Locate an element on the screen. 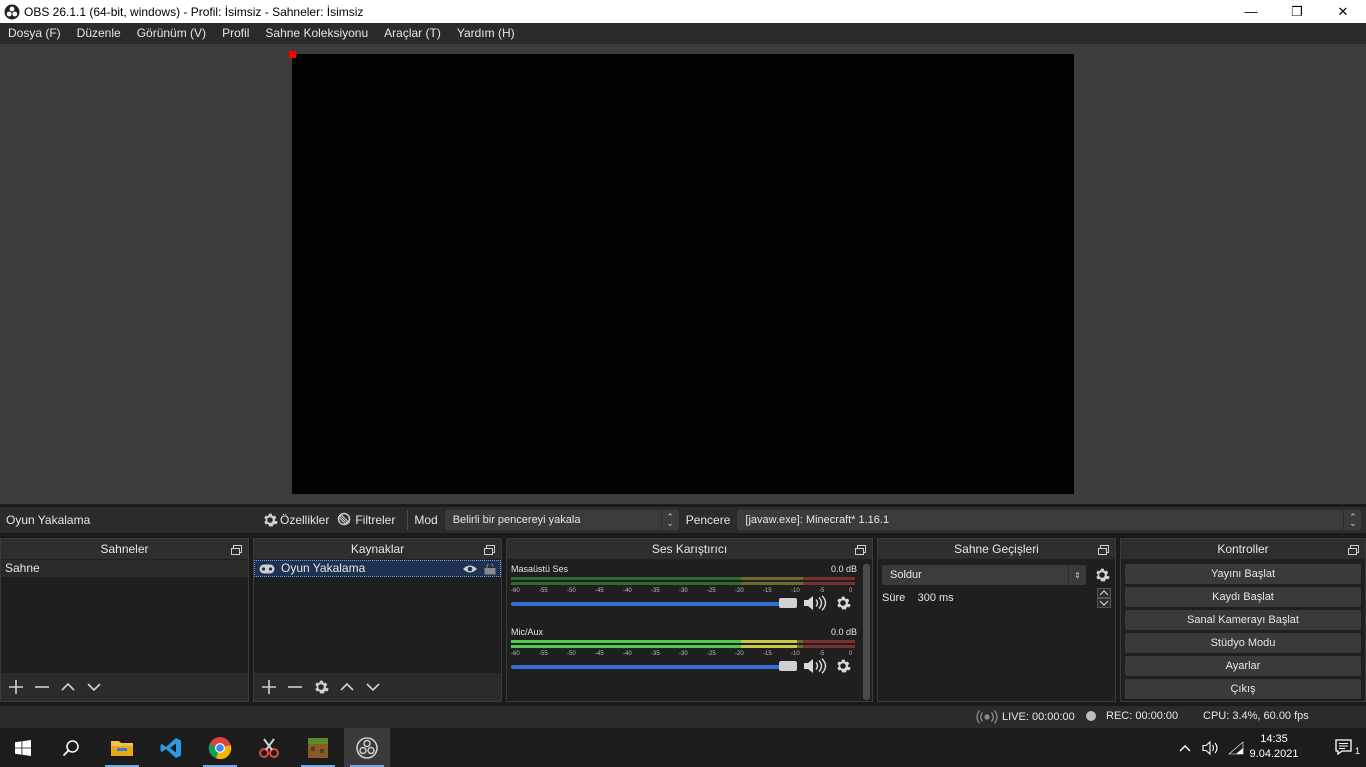 The height and width of the screenshot is (767, 1366). taskbar-minecraft is located at coordinates (318, 747).